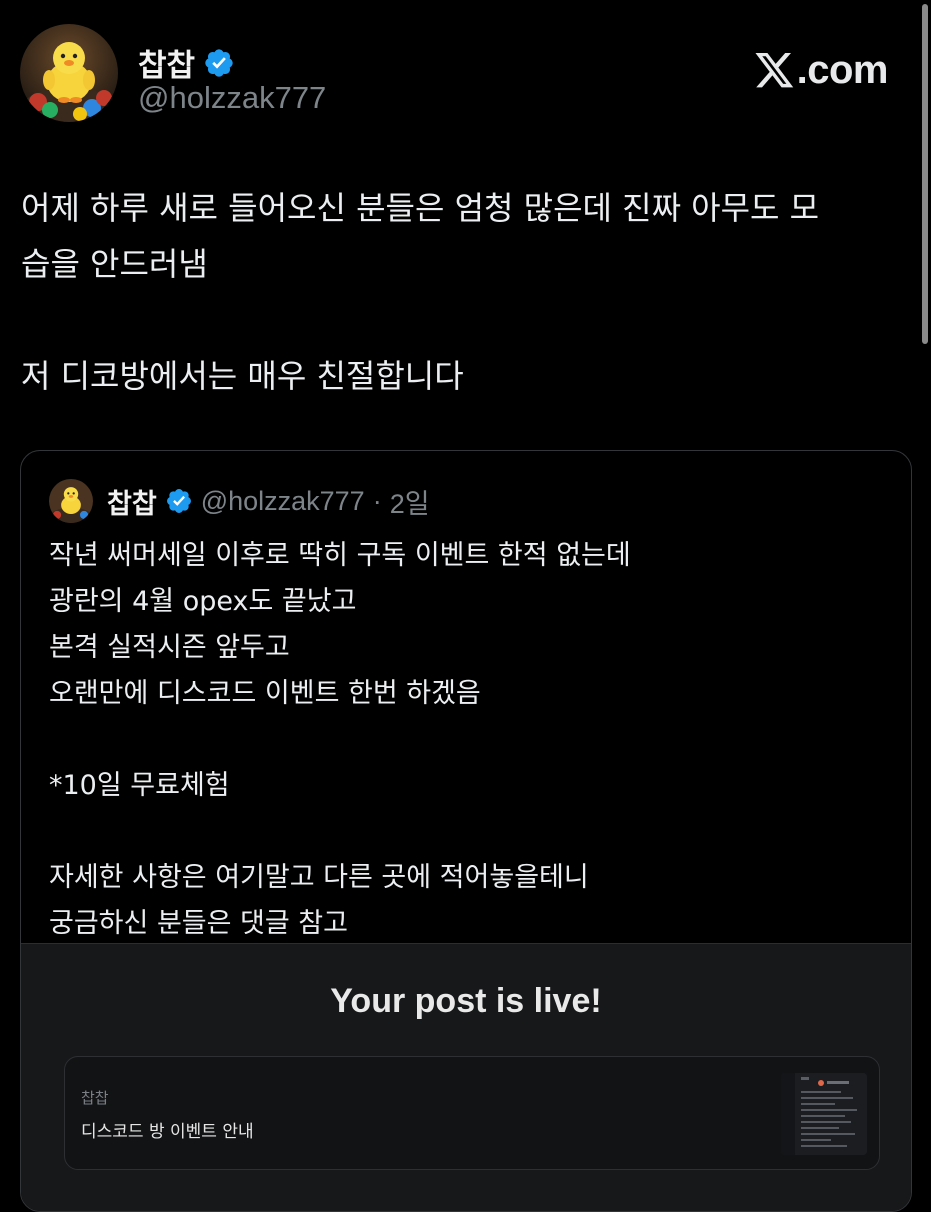 The width and height of the screenshot is (931, 1212). What do you see at coordinates (203, 601) in the screenshot?
I see `quoted-line: 광란의 4월 opex도 끝났고` at bounding box center [203, 601].